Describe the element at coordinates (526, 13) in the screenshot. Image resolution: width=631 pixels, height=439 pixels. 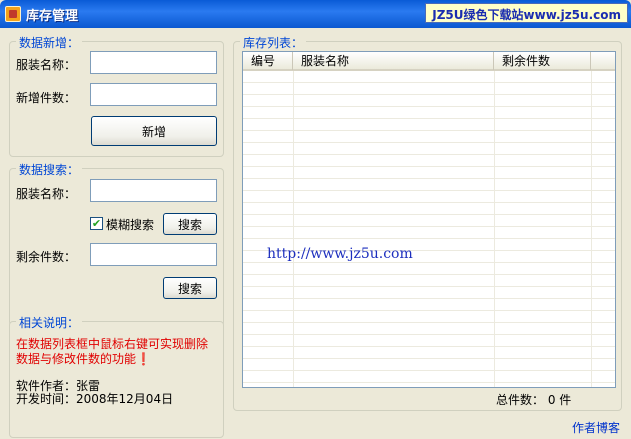
I see `site-banner: JZ5U绿色下载站www.jz5u.com` at that location.